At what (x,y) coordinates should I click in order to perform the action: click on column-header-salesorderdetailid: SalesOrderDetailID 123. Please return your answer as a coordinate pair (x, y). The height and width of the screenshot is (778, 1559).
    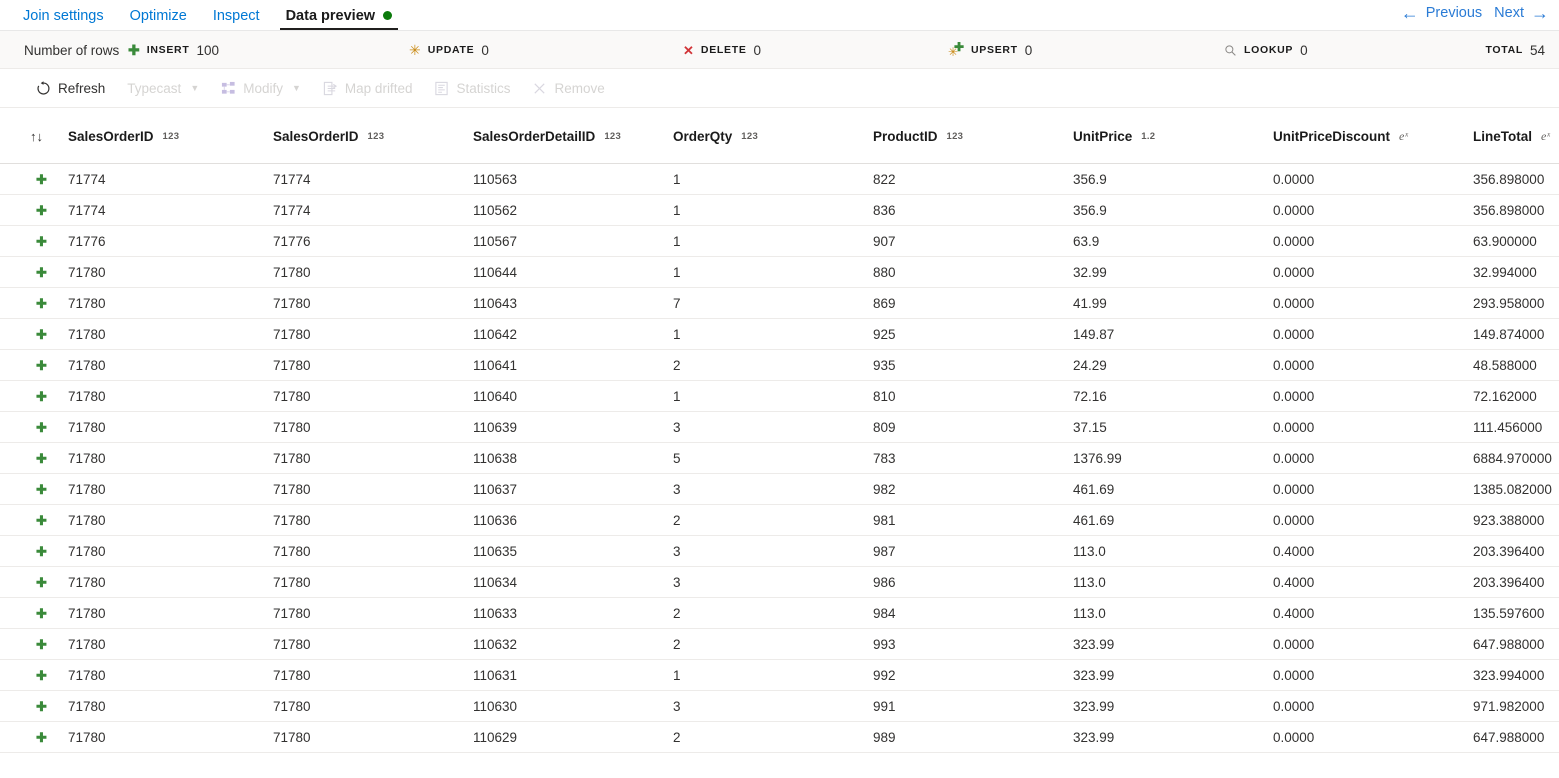
    Looking at the image, I should click on (547, 136).